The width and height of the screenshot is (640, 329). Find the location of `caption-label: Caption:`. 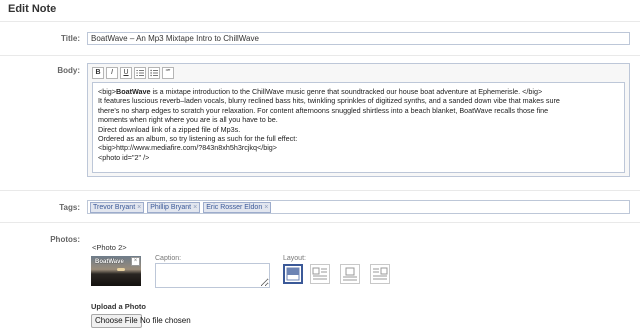

caption-label: Caption: is located at coordinates (168, 258).